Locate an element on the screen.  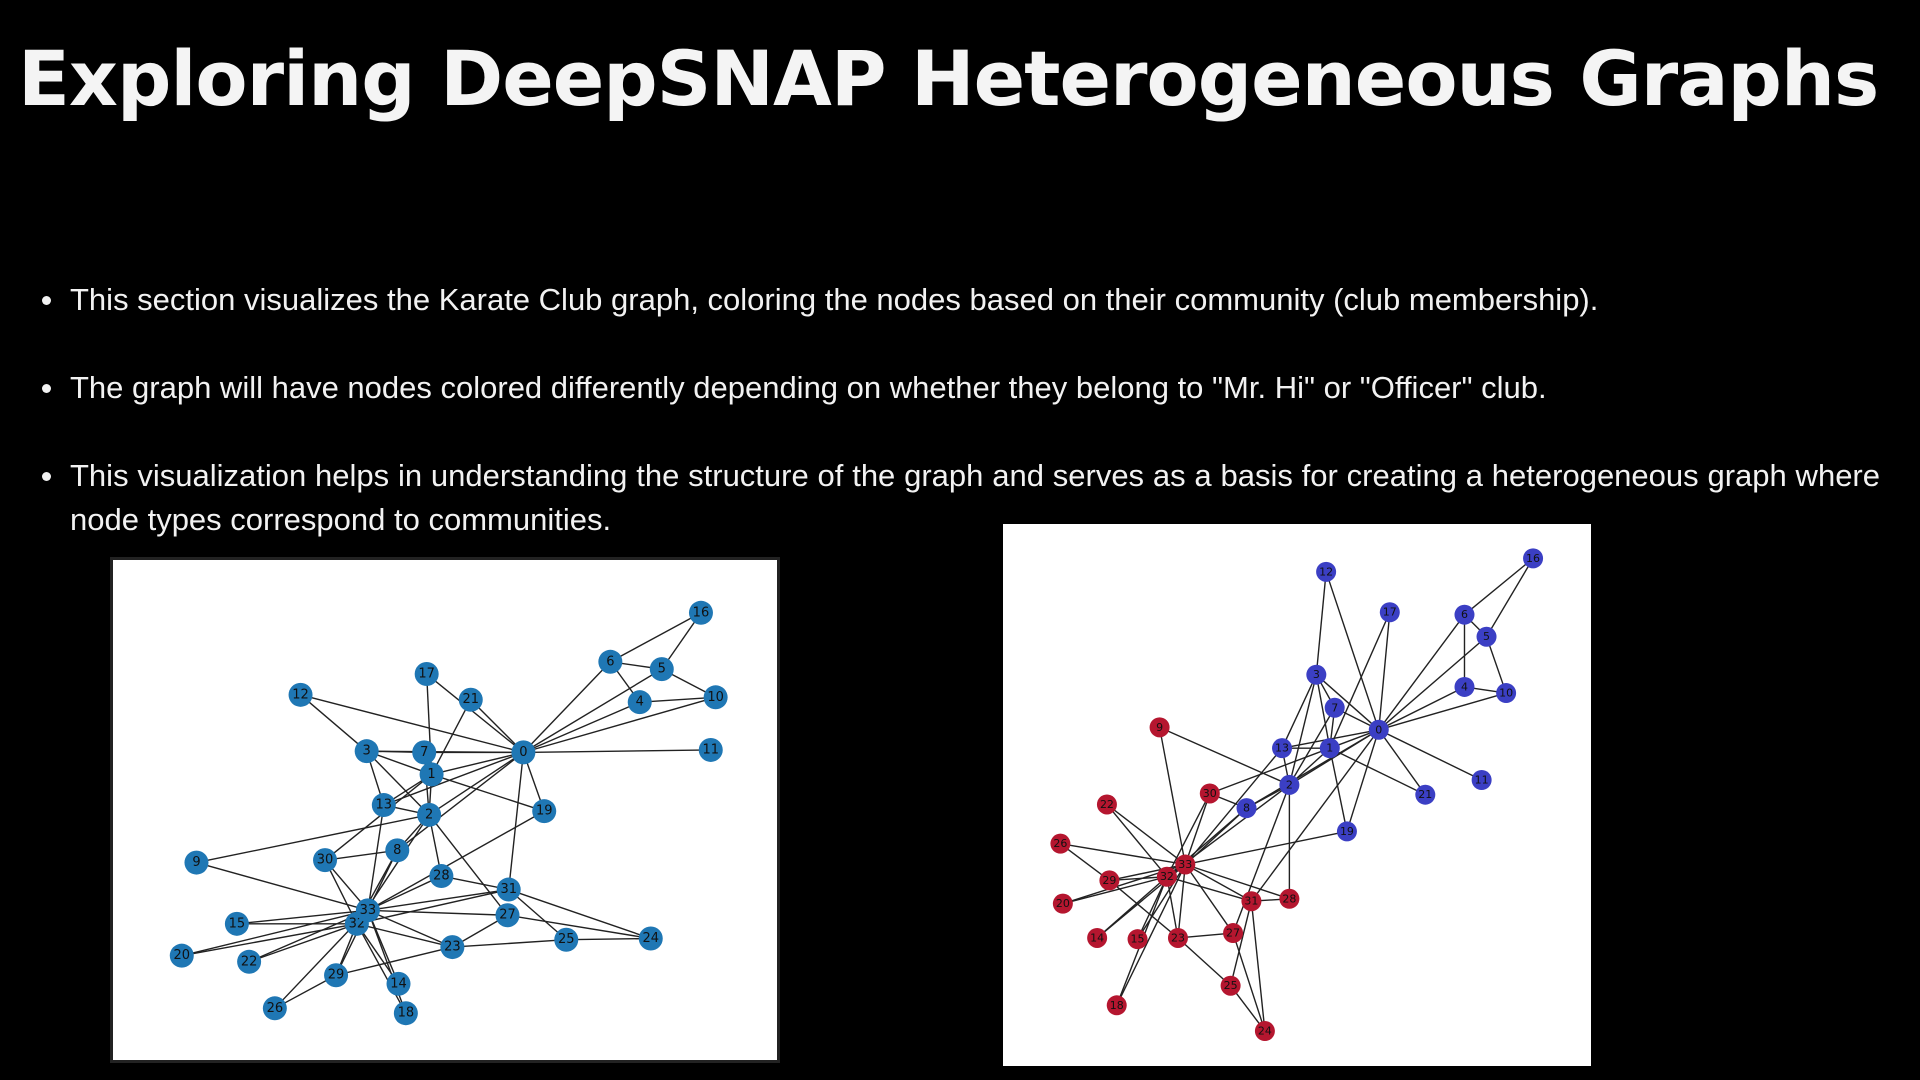
graph-node: 23 is located at coordinates (452, 947).